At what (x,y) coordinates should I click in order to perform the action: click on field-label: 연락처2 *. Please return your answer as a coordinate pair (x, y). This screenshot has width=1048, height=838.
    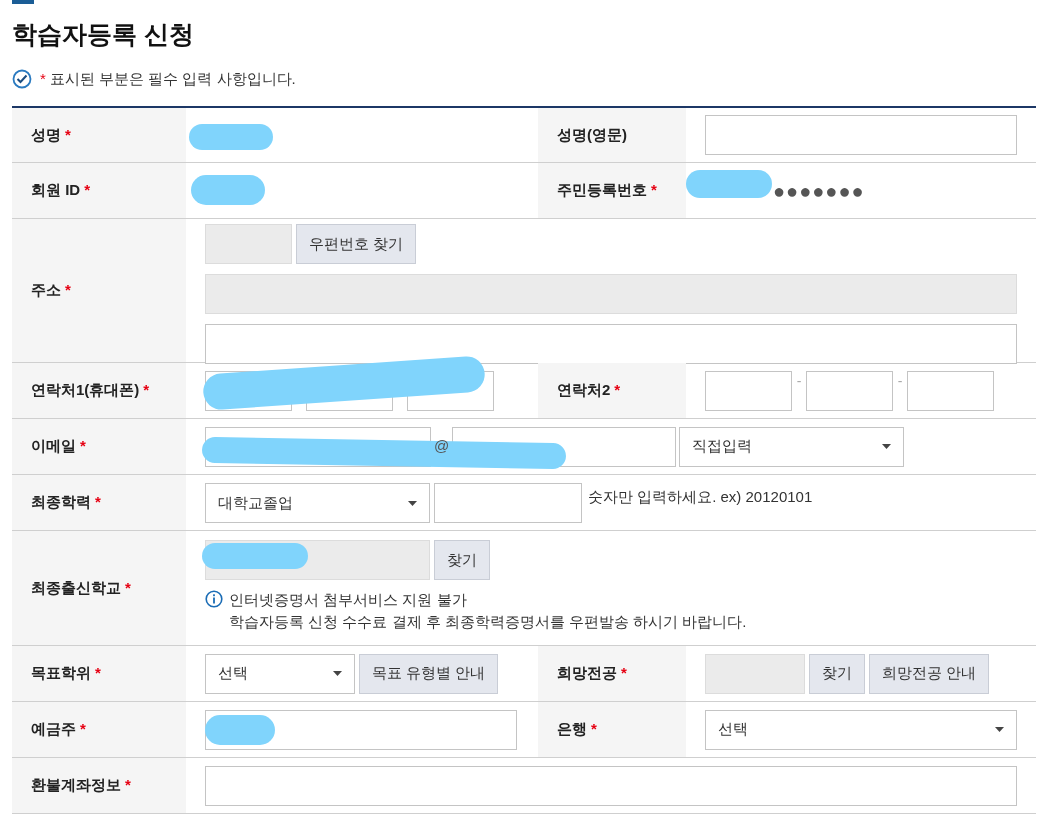
    Looking at the image, I should click on (589, 390).